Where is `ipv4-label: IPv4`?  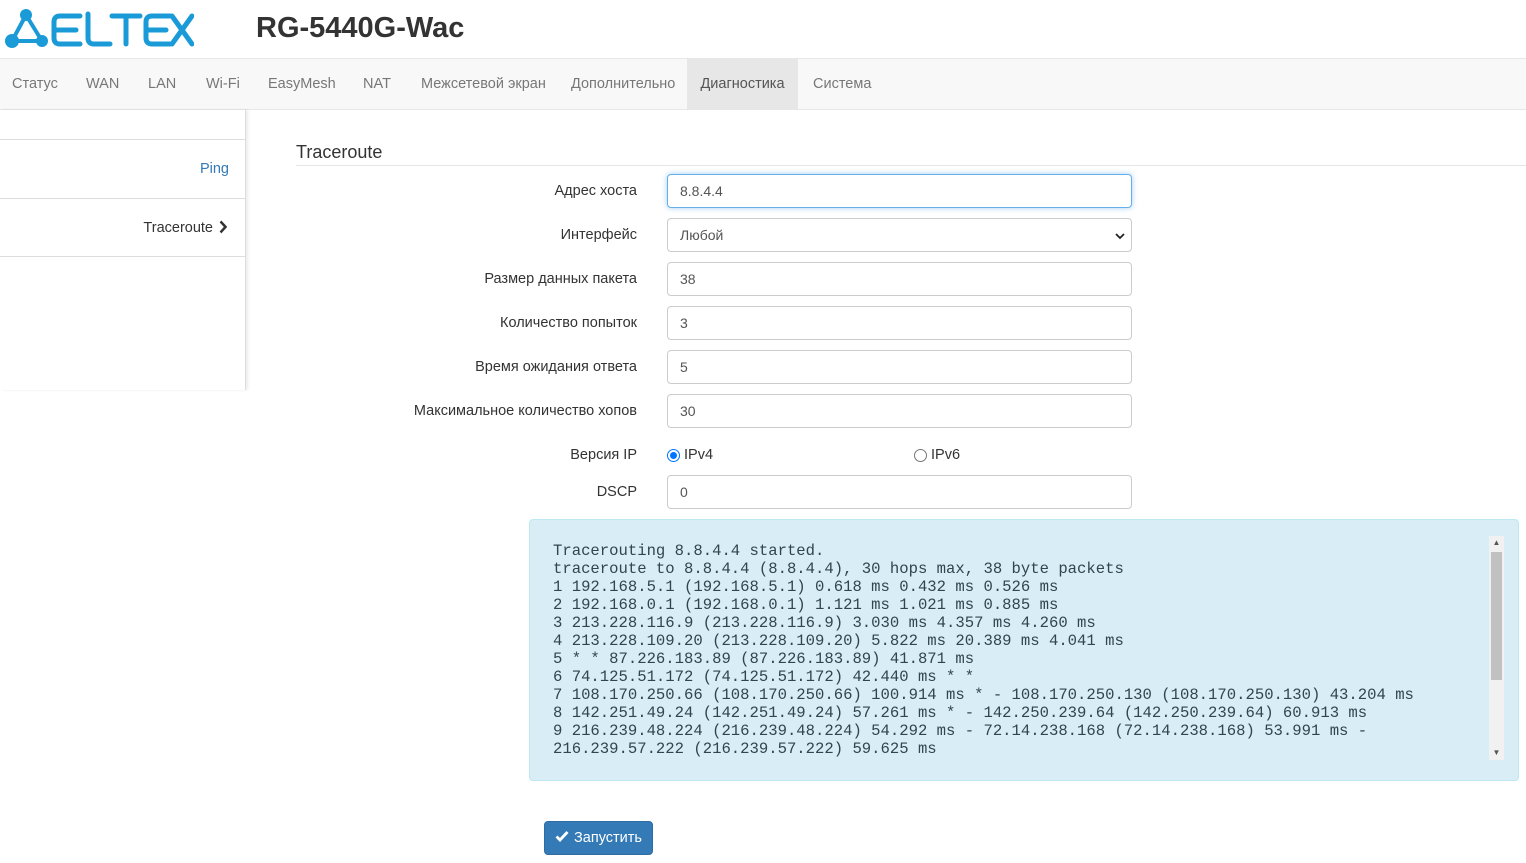 ipv4-label: IPv4 is located at coordinates (699, 455).